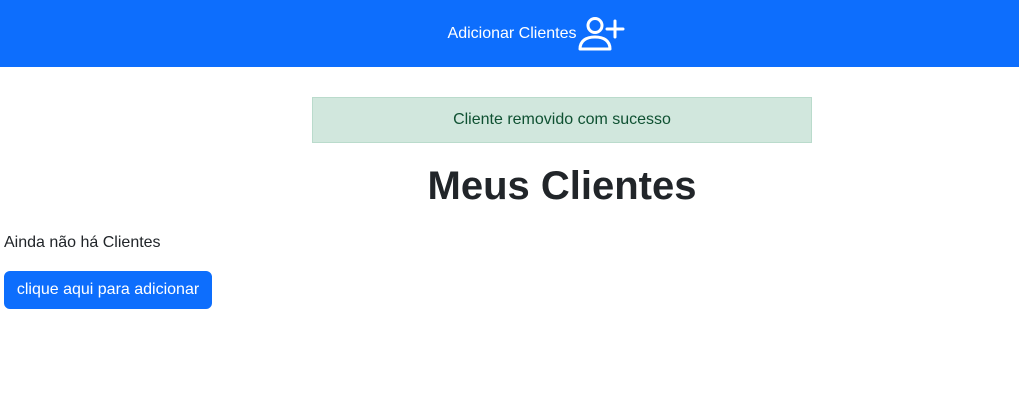 This screenshot has width=1019, height=400. I want to click on success-alert-message: Cliente removido com sucesso, so click(562, 119).